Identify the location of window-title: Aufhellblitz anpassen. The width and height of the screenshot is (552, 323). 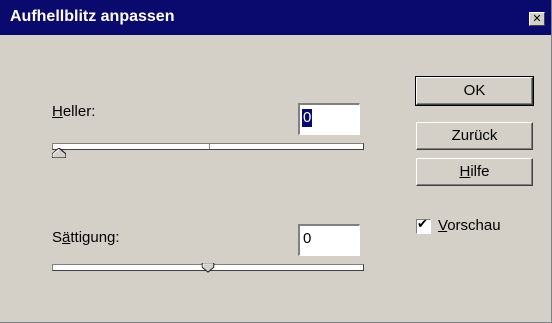
(92, 16).